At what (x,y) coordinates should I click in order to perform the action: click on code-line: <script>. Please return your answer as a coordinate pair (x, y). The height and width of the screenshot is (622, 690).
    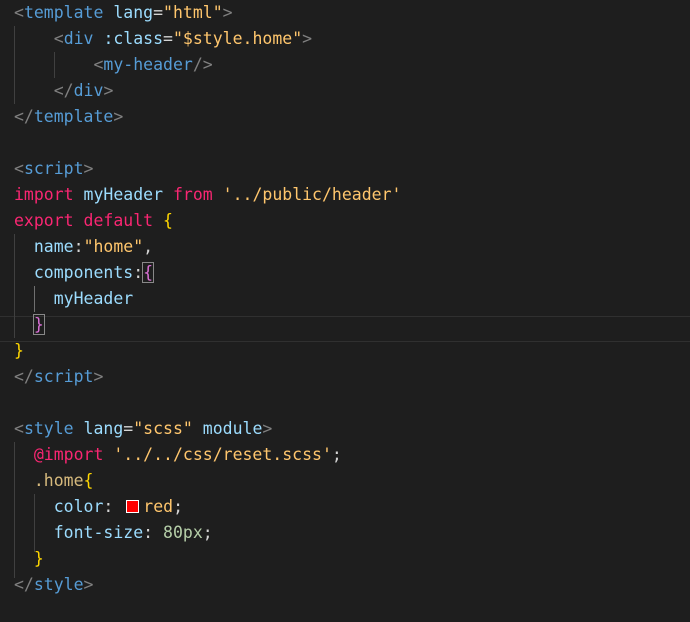
    Looking at the image, I should click on (53, 169).